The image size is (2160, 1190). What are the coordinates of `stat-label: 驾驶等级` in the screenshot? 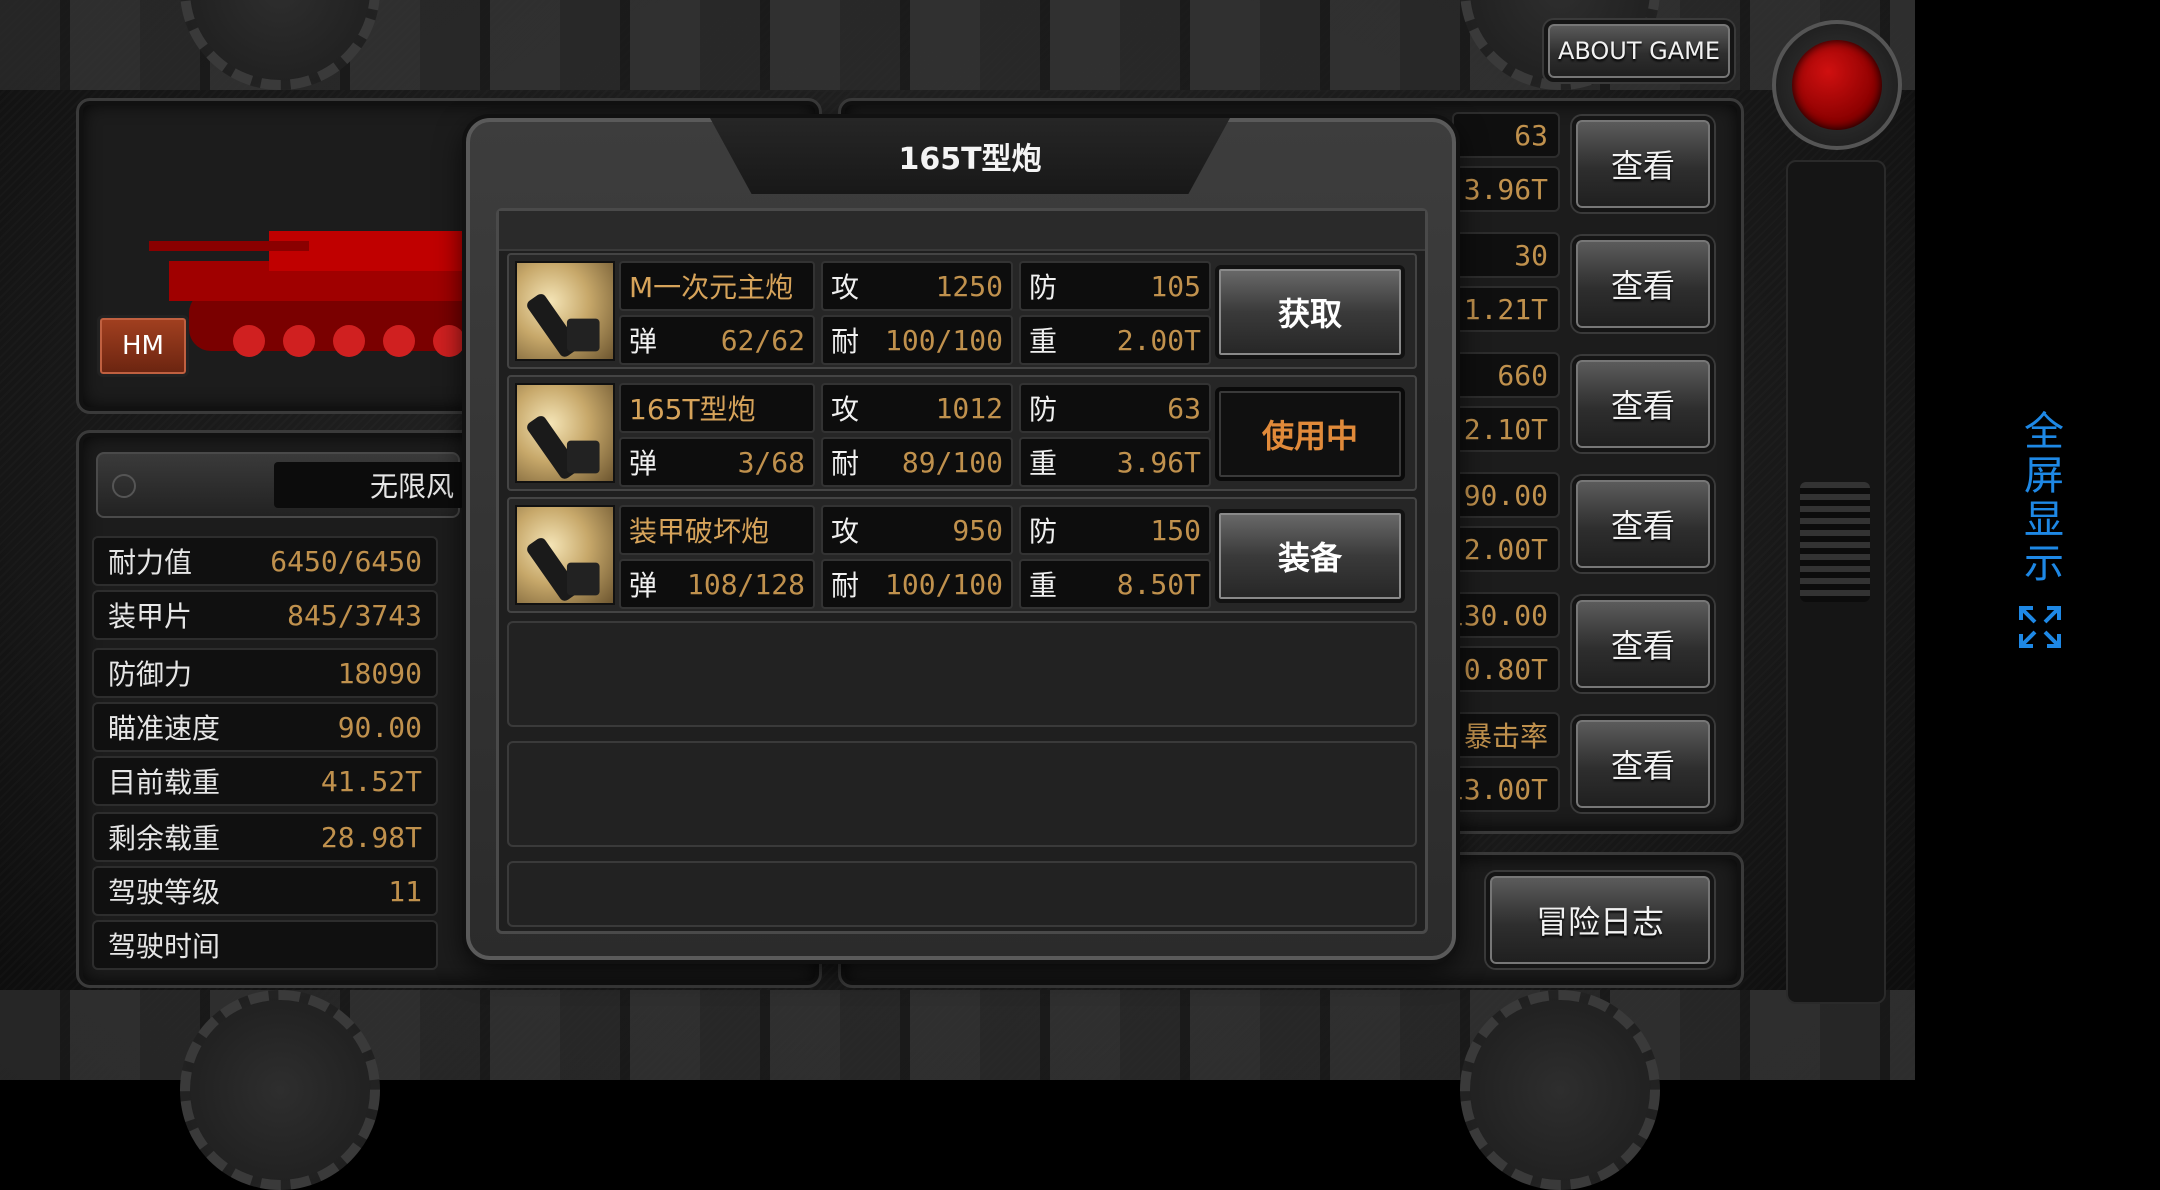 It's located at (164, 892).